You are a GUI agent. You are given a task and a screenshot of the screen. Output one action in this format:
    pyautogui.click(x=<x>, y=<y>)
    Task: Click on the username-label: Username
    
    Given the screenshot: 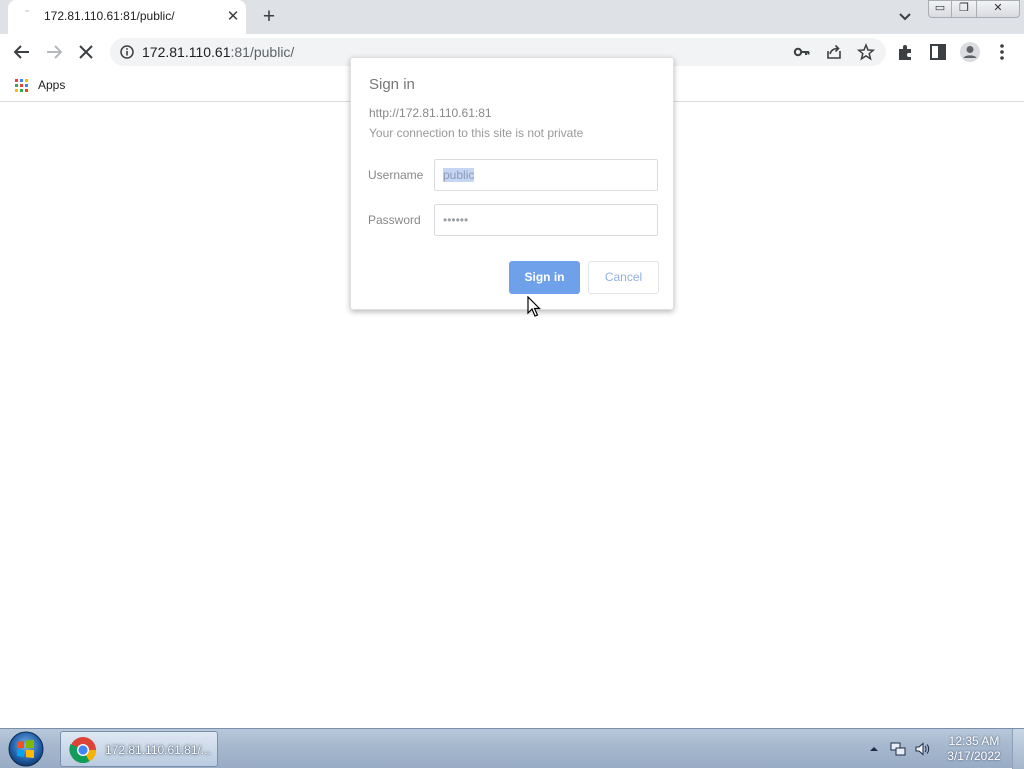 What is the action you would take?
    pyautogui.click(x=396, y=175)
    